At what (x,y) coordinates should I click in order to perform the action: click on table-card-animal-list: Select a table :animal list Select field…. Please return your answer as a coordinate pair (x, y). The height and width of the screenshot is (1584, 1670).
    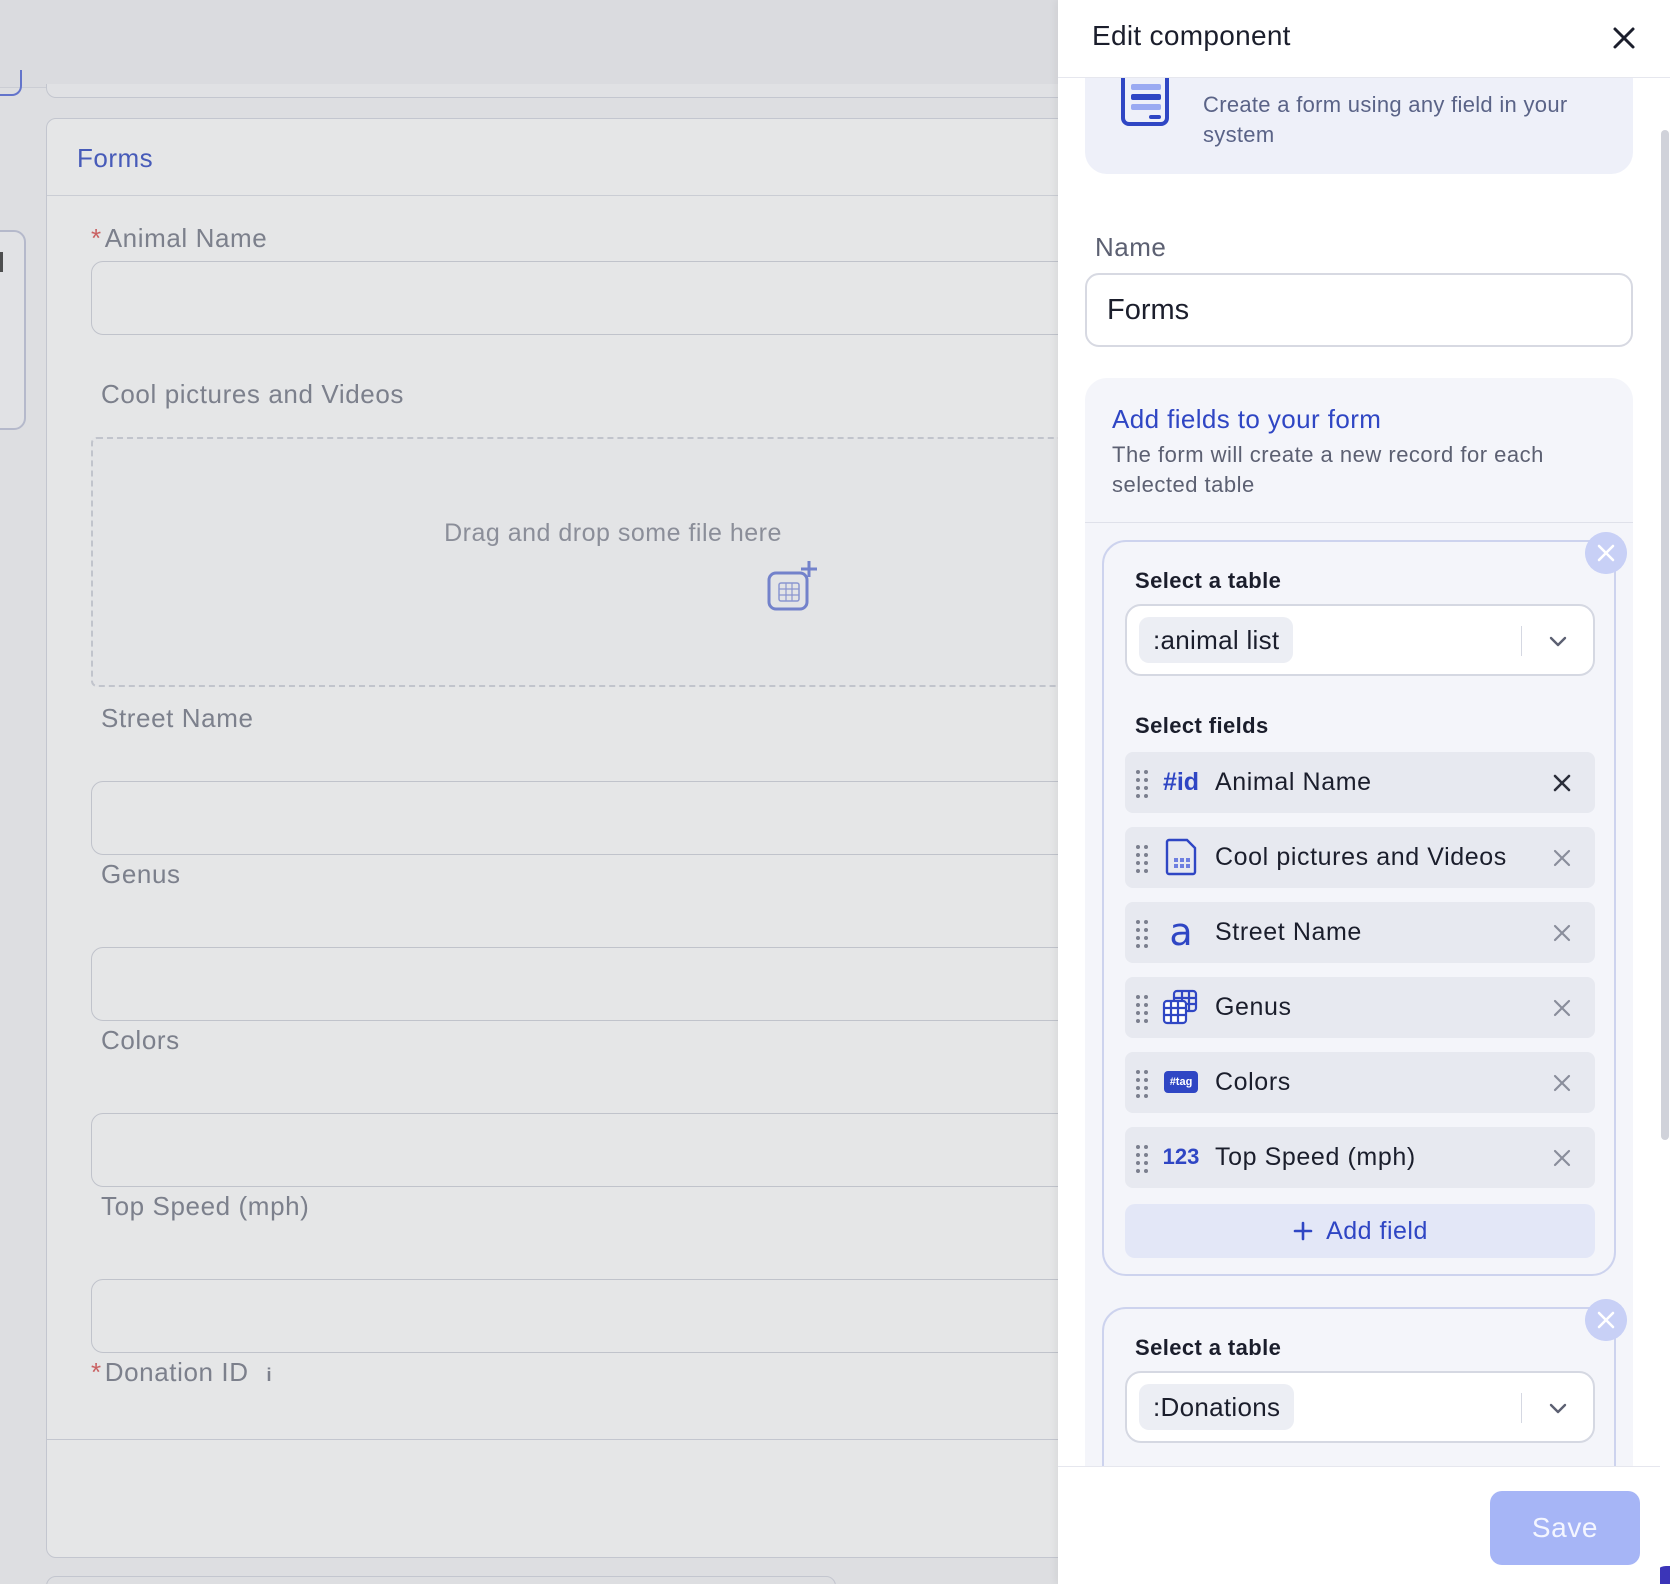
    Looking at the image, I should click on (1364, 904).